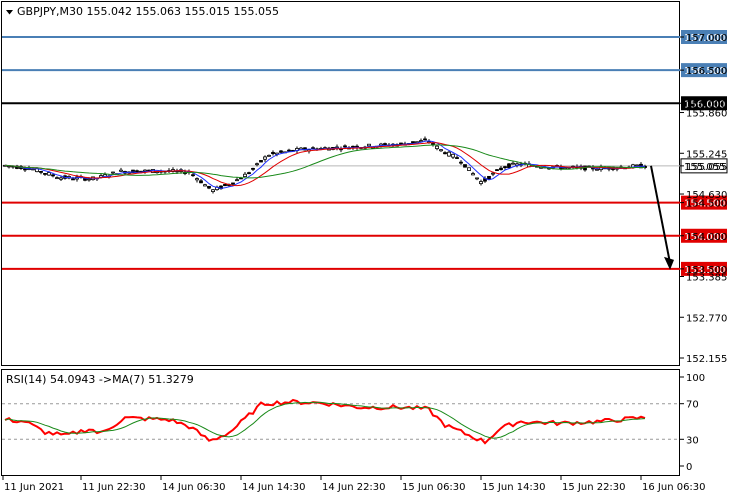  What do you see at coordinates (706, 278) in the screenshot?
I see `price-tick-label: 153.385` at bounding box center [706, 278].